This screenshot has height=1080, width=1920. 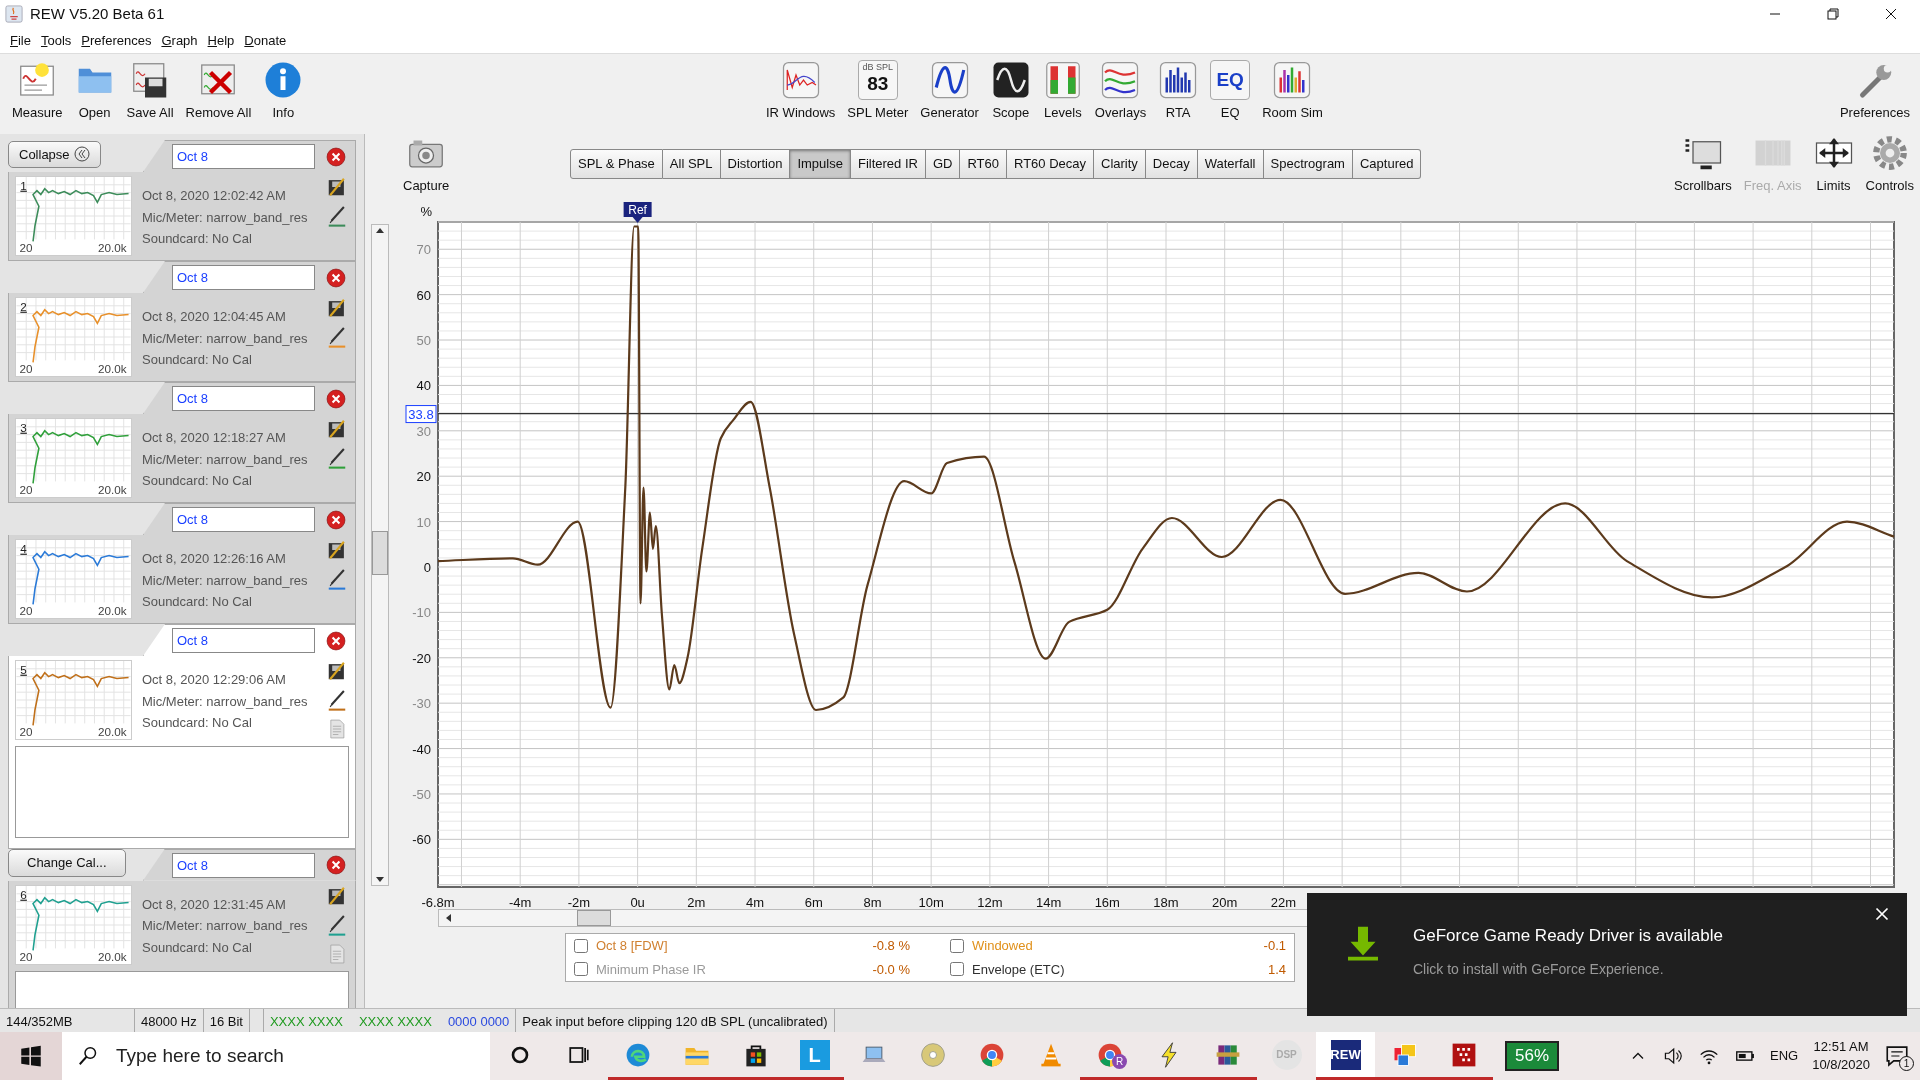 I want to click on toolbar-button: Open, so click(x=94, y=91).